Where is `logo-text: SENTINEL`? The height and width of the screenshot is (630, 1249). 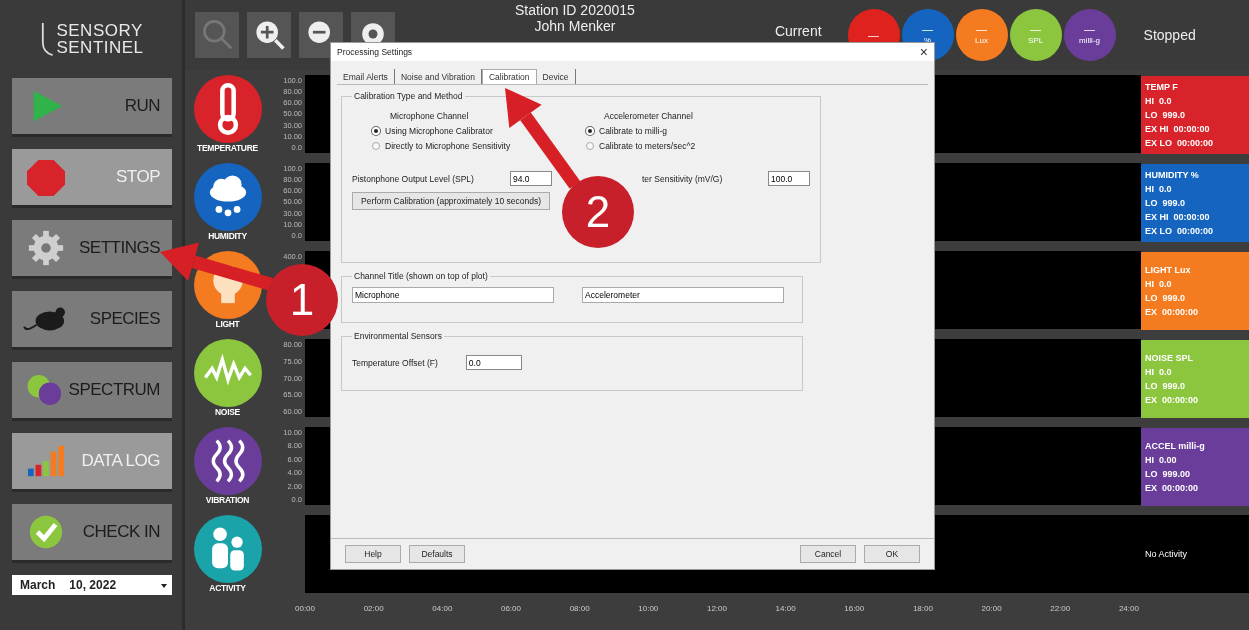
logo-text: SENTINEL is located at coordinates (100, 47).